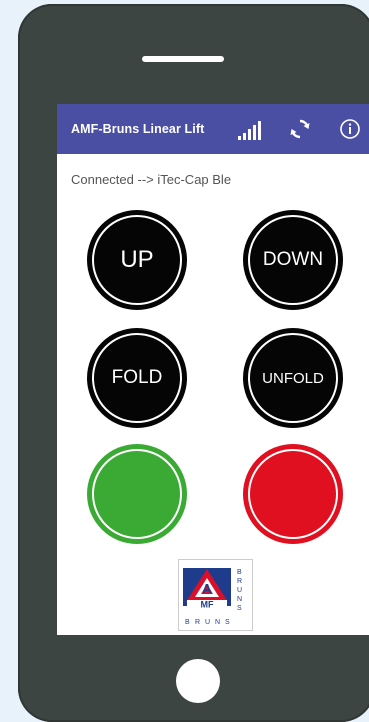  Describe the element at coordinates (198, 681) in the screenshot. I see `home-button` at that location.